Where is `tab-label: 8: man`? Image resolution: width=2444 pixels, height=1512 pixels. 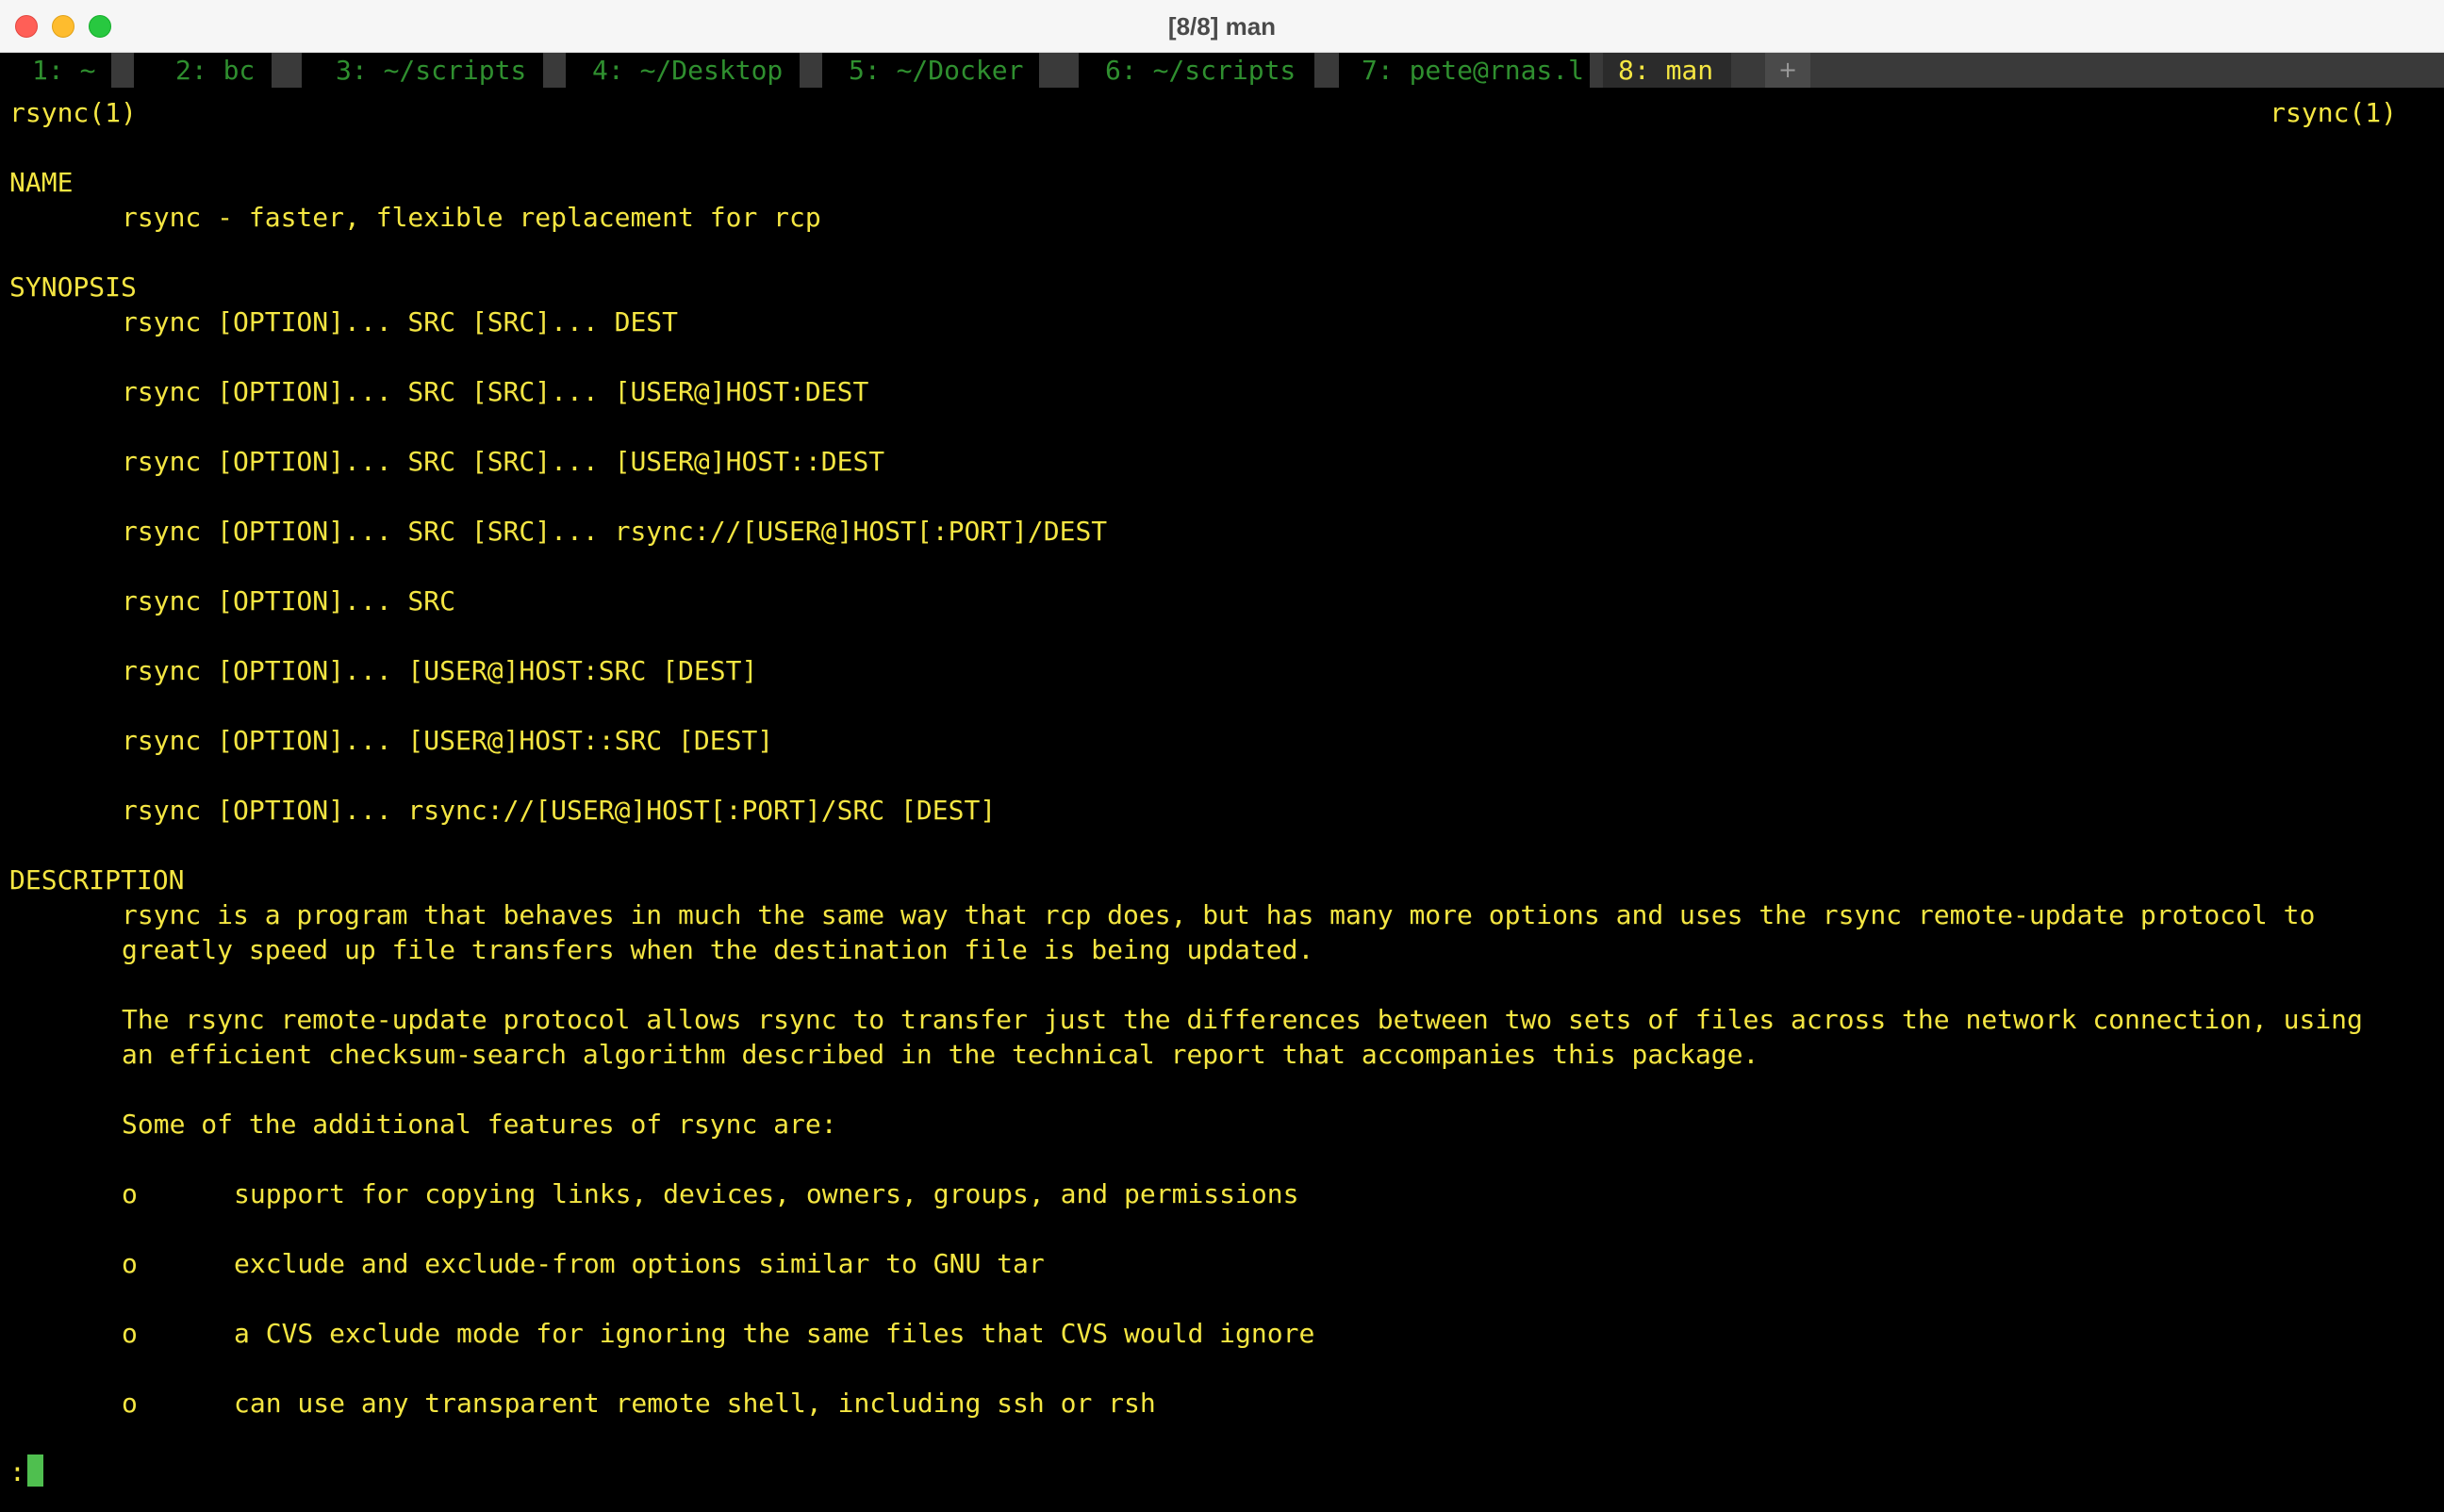
tab-label: 8: man is located at coordinates (1666, 70).